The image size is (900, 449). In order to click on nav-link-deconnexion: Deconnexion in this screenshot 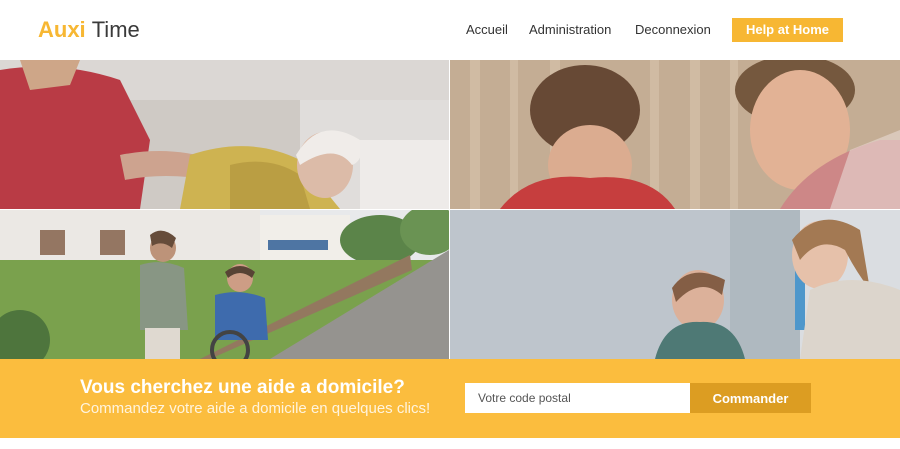, I will do `click(673, 30)`.